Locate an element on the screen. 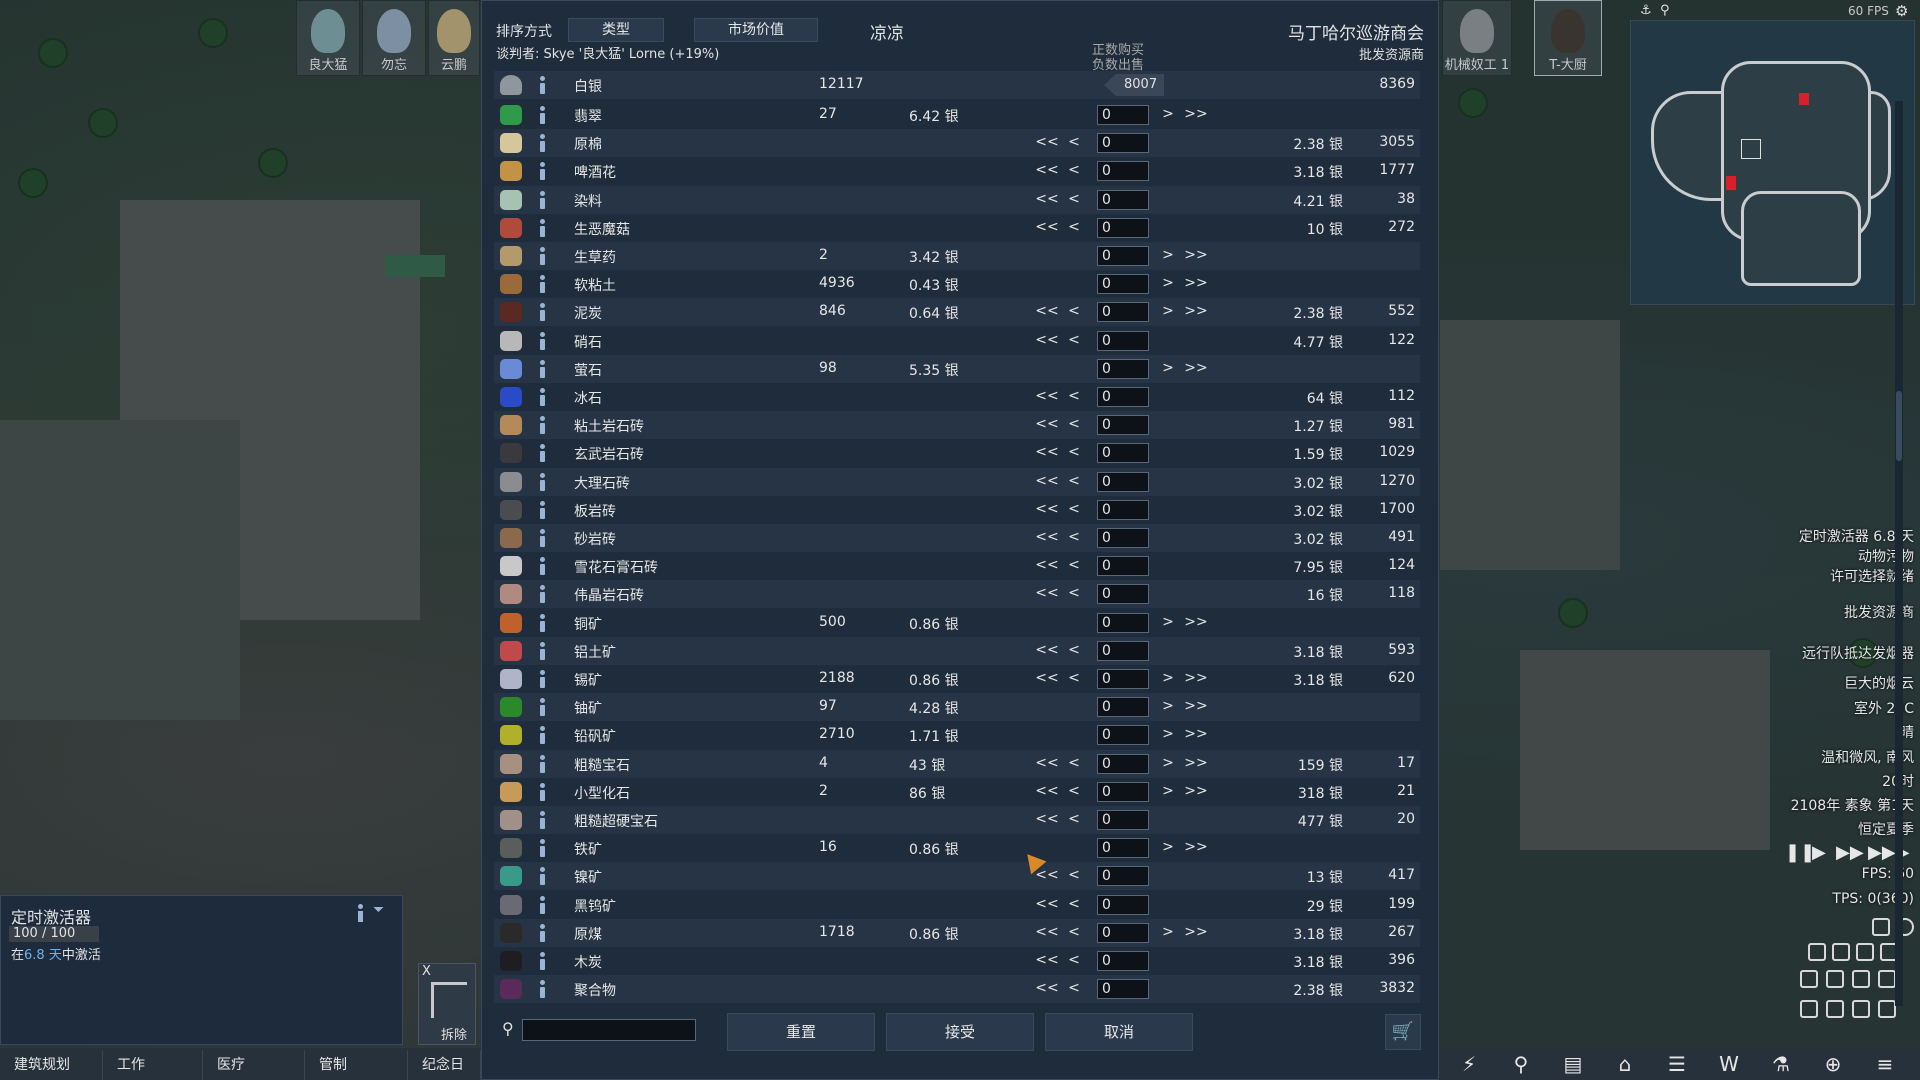 This screenshot has width=1920, height=1080. alert-trader: 批发资源商 is located at coordinates (1879, 612).